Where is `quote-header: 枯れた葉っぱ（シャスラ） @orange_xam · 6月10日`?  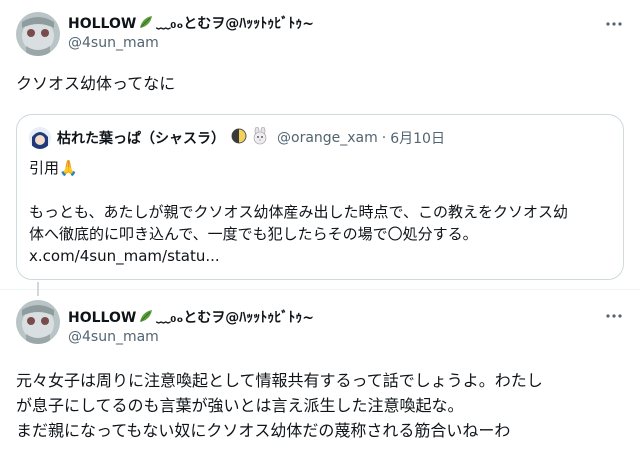 quote-header: 枯れた葉っぱ（シャスラ） @orange_xam · 6月10日 is located at coordinates (237, 137).